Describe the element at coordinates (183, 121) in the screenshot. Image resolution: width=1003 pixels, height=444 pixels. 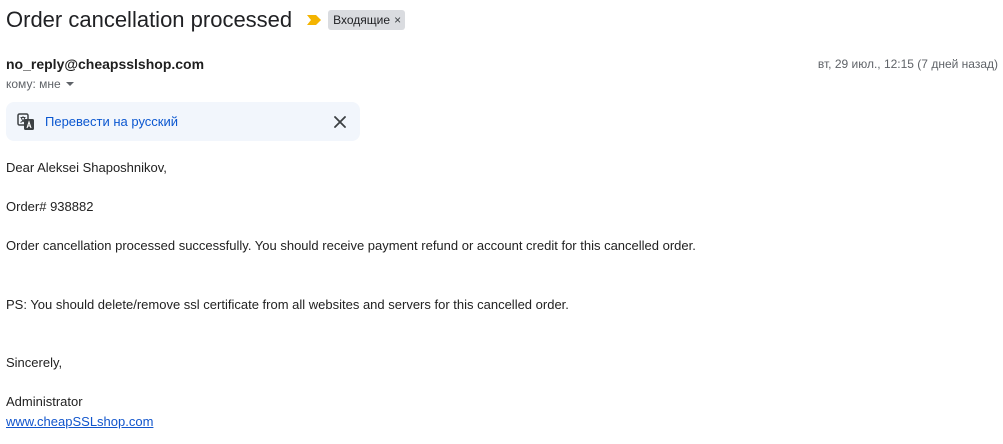
I see `translate-bar: Перевести на русский` at that location.